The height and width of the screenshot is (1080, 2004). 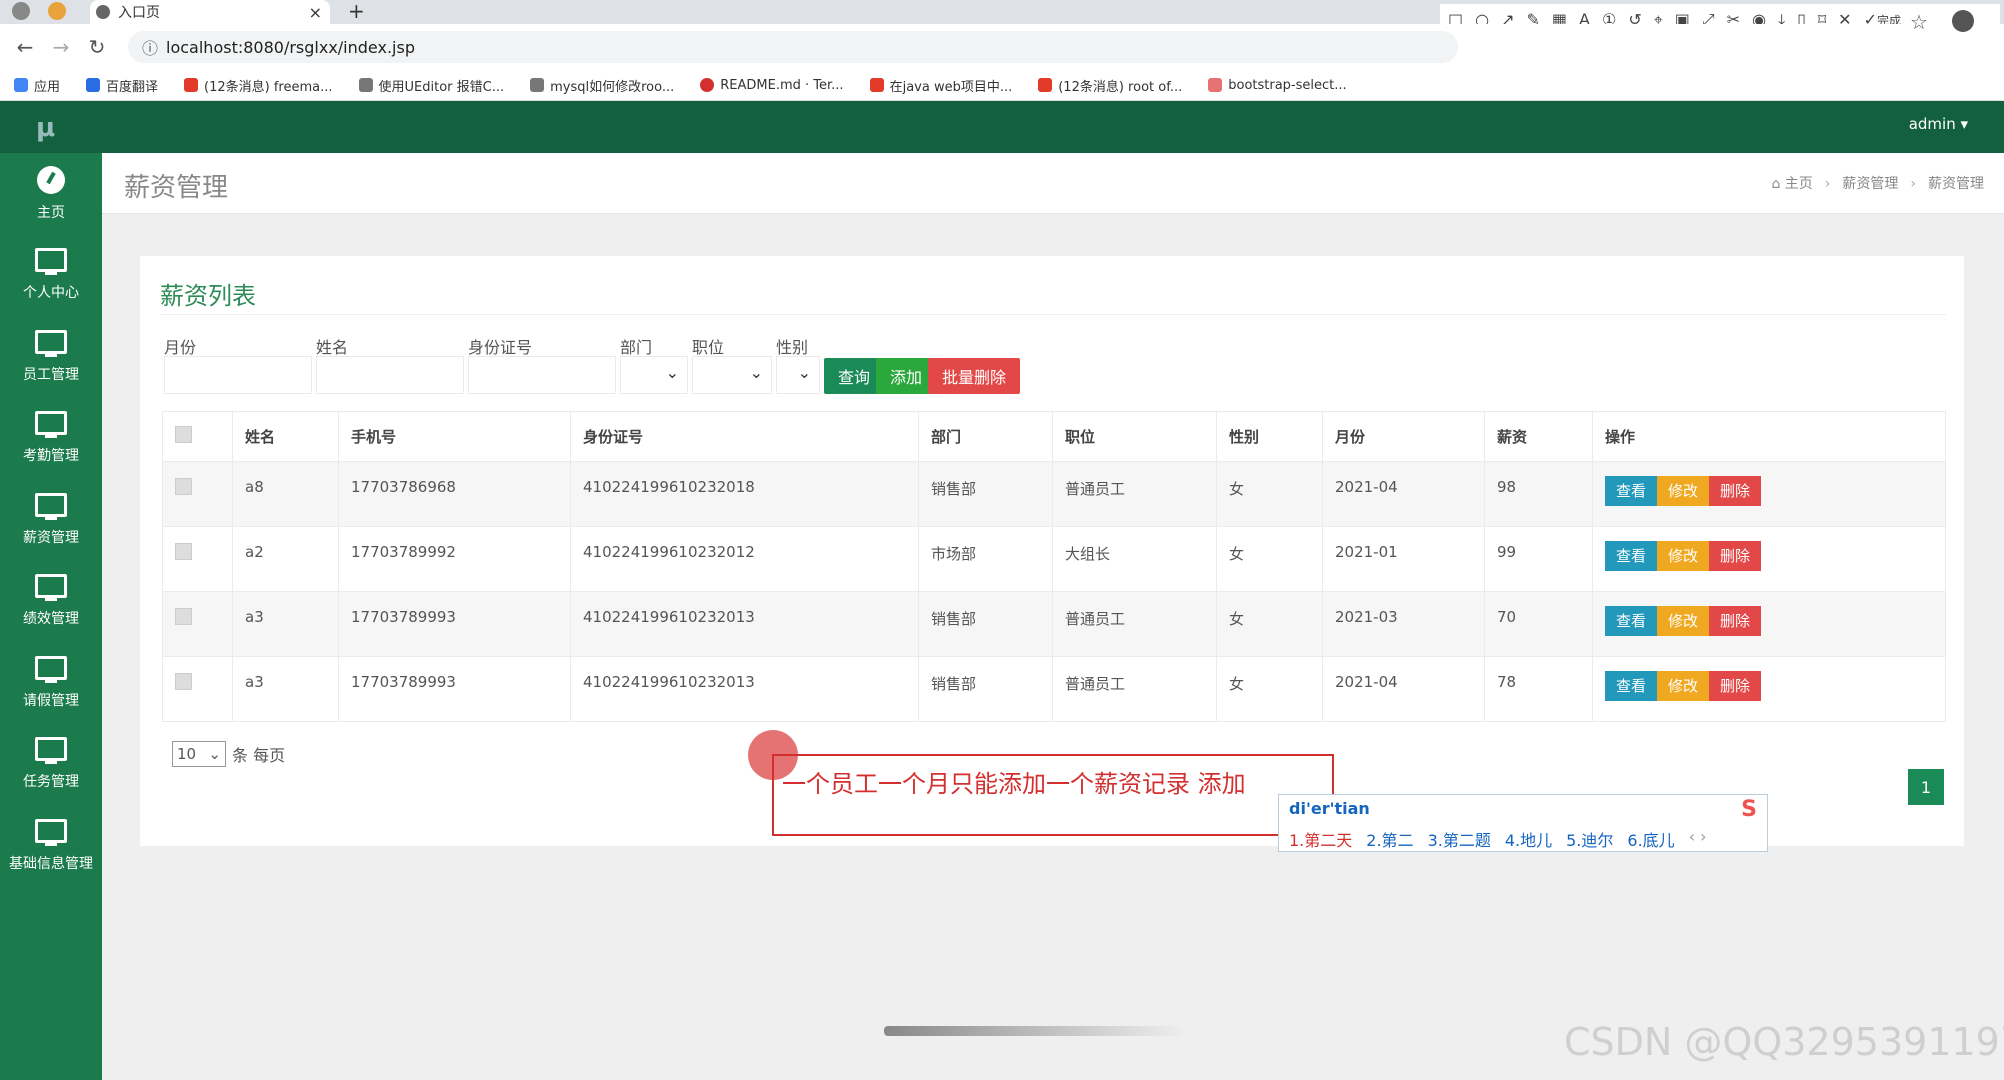 I want to click on gender-select, so click(x=798, y=375).